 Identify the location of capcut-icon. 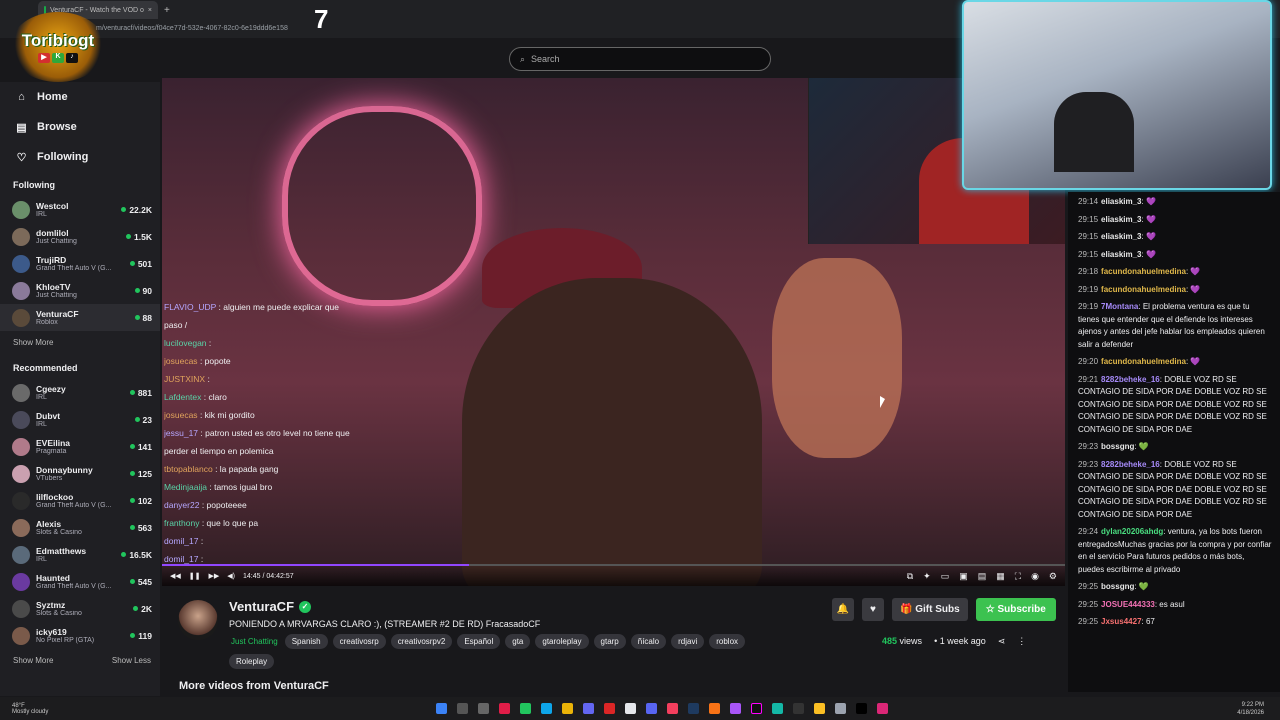
(630, 708).